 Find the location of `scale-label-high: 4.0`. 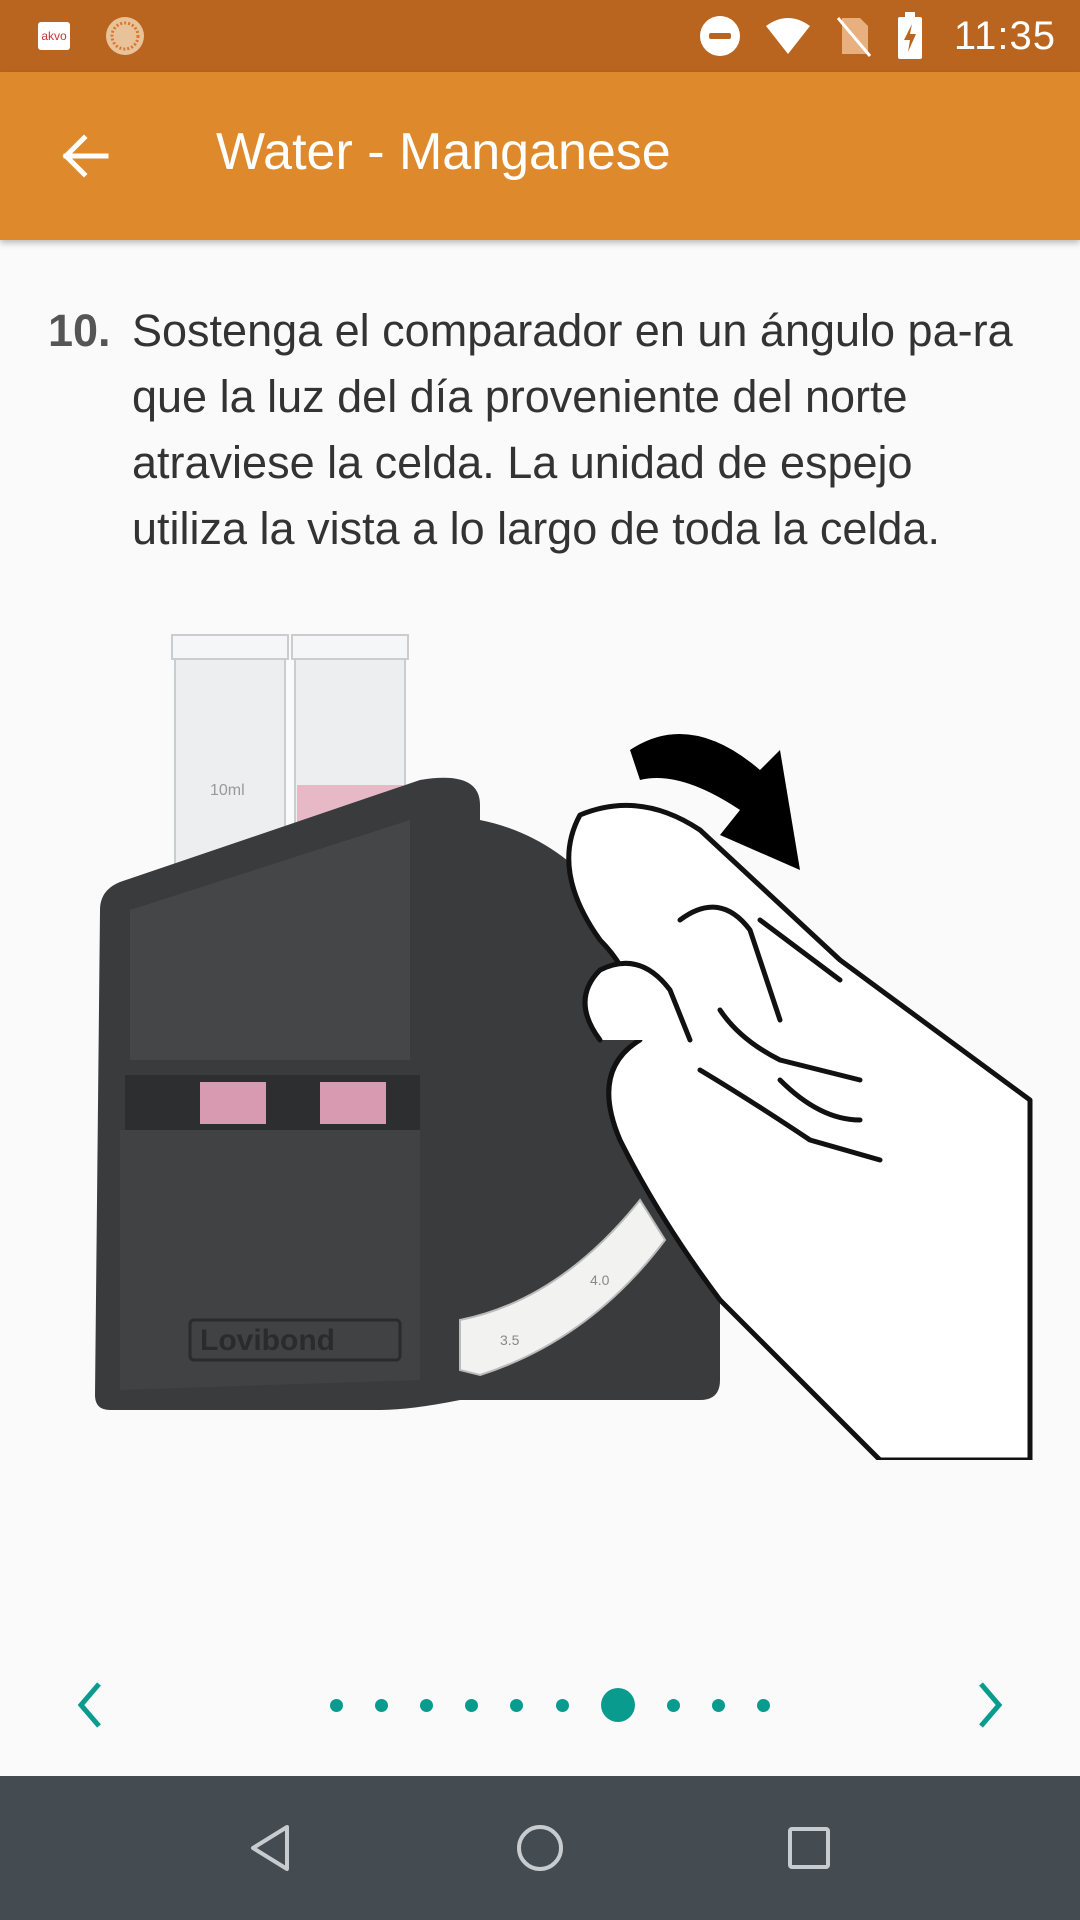

scale-label-high: 4.0 is located at coordinates (600, 1280).